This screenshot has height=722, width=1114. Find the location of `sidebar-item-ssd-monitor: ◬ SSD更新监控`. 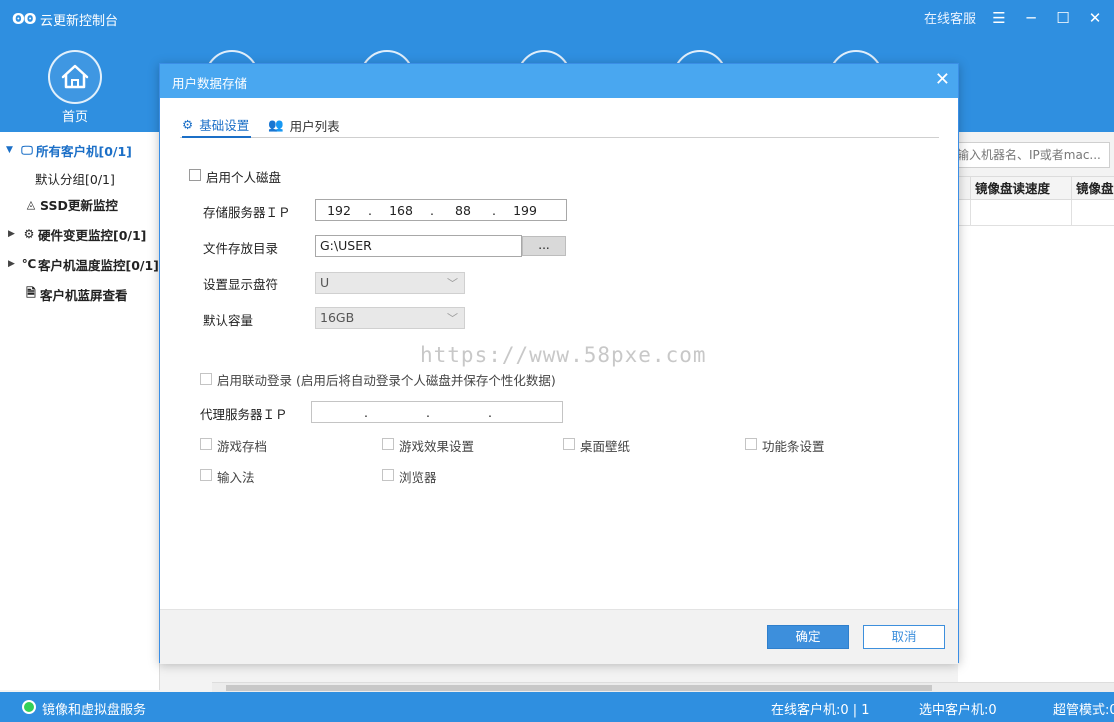

sidebar-item-ssd-monitor: ◬ SSD更新监控 is located at coordinates (70, 204).